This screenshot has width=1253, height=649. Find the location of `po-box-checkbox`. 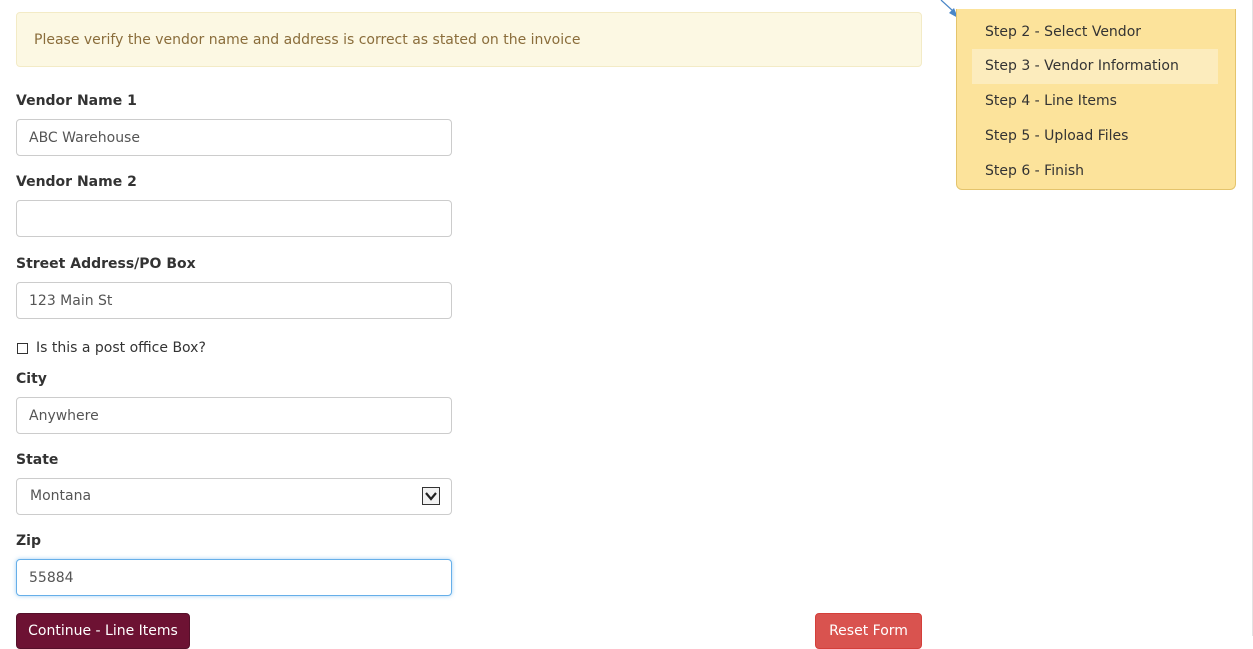

po-box-checkbox is located at coordinates (22, 348).